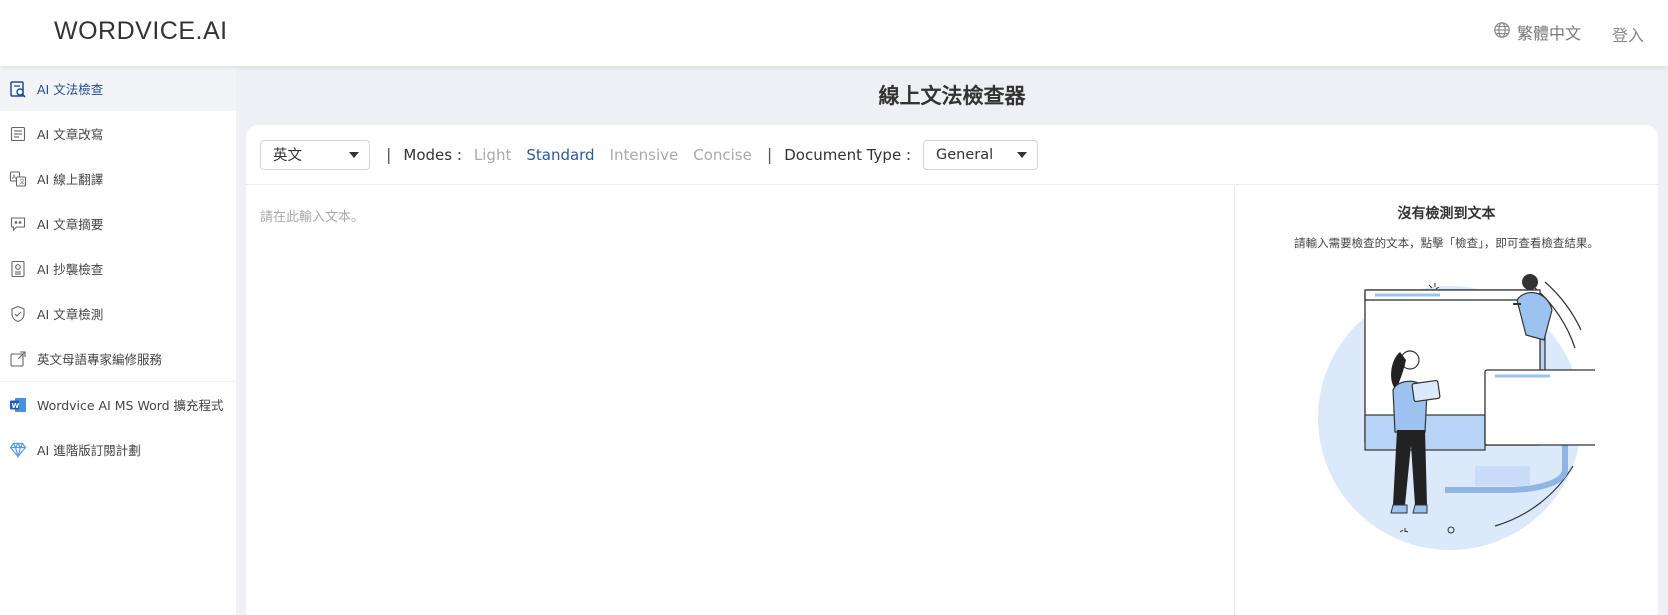 Image resolution: width=1668 pixels, height=615 pixels. I want to click on mode-standard: Standard, so click(560, 155).